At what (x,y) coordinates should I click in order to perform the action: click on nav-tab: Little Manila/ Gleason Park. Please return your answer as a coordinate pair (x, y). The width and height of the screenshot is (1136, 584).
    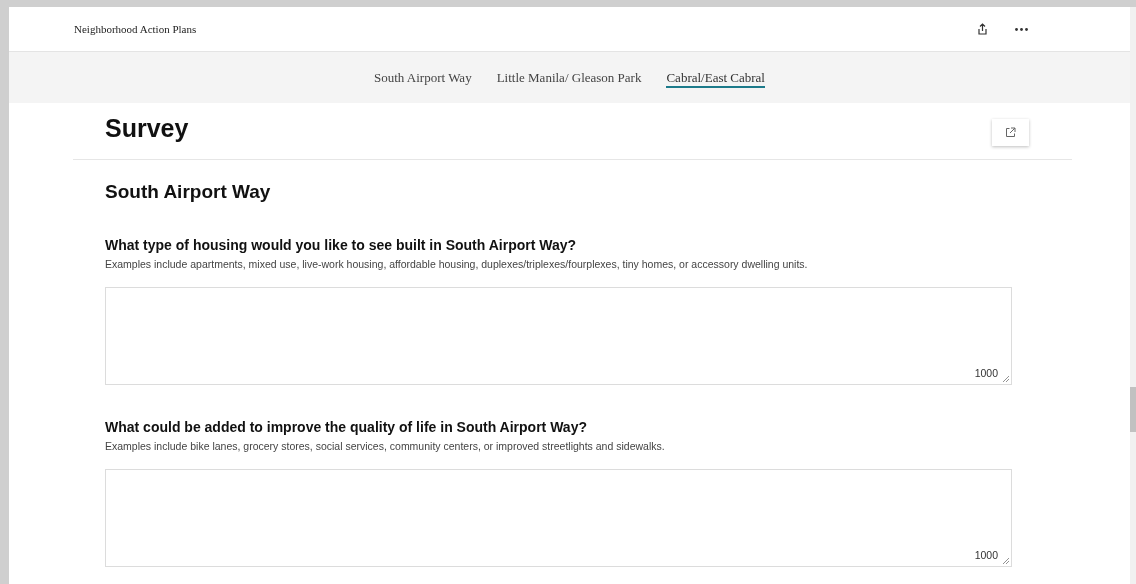
    Looking at the image, I should click on (569, 77).